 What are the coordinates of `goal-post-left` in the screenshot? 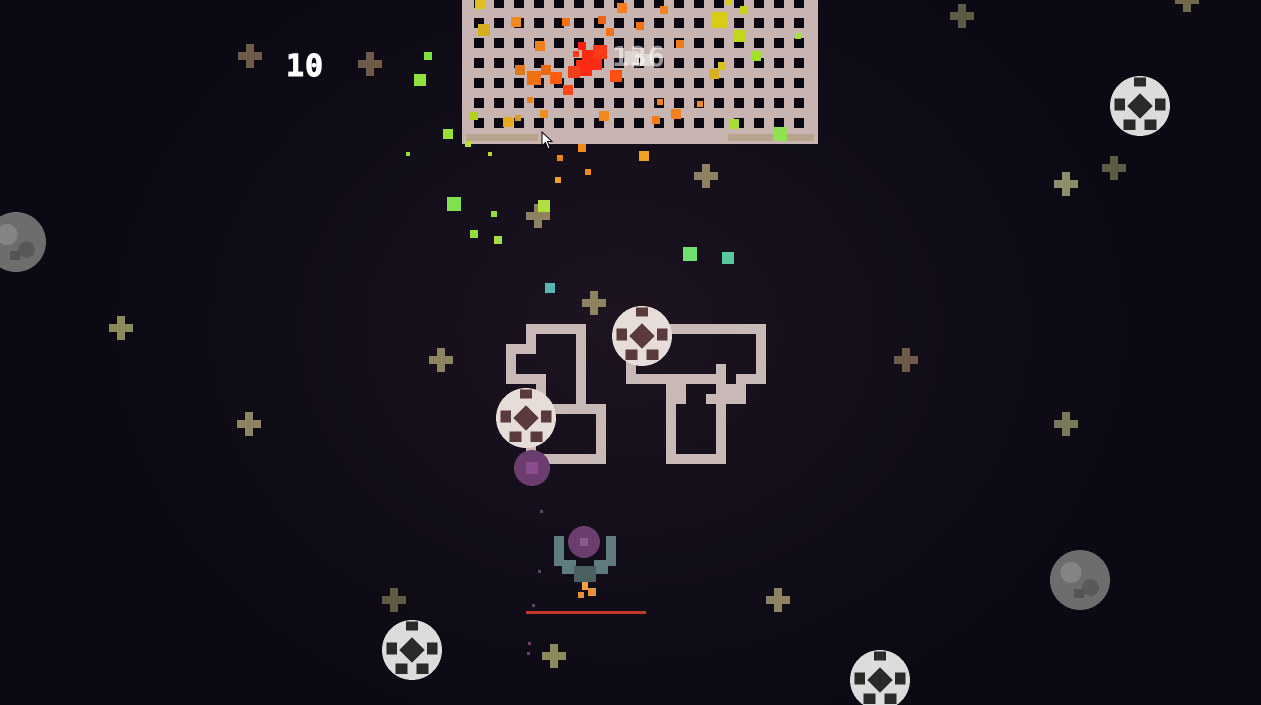 It's located at (502, 137).